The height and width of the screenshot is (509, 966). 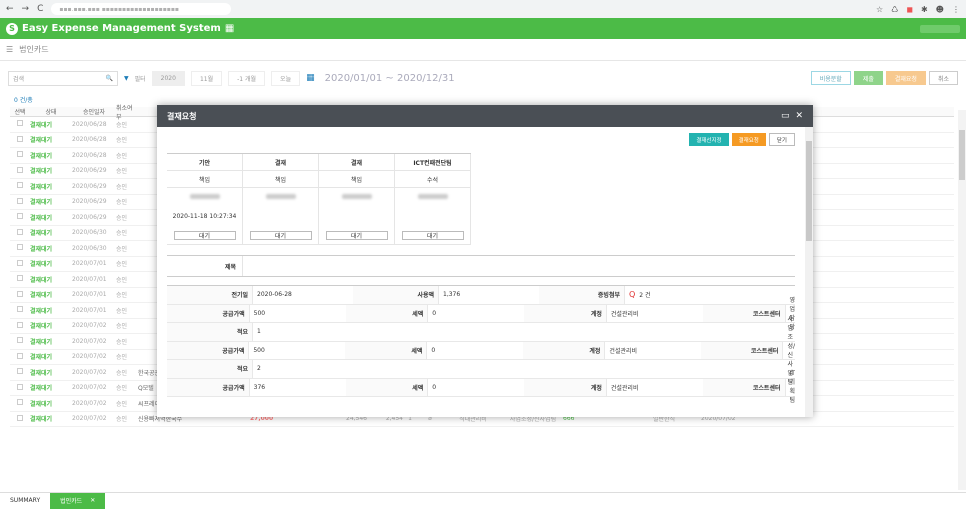 I want to click on year-button: 2020, so click(x=168, y=78).